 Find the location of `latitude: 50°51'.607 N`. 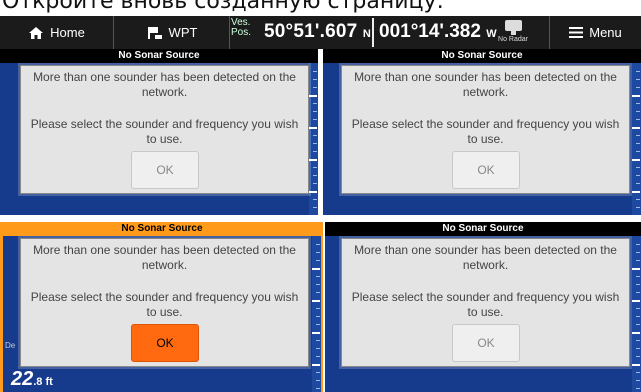

latitude: 50°51'.607 N is located at coordinates (318, 31).